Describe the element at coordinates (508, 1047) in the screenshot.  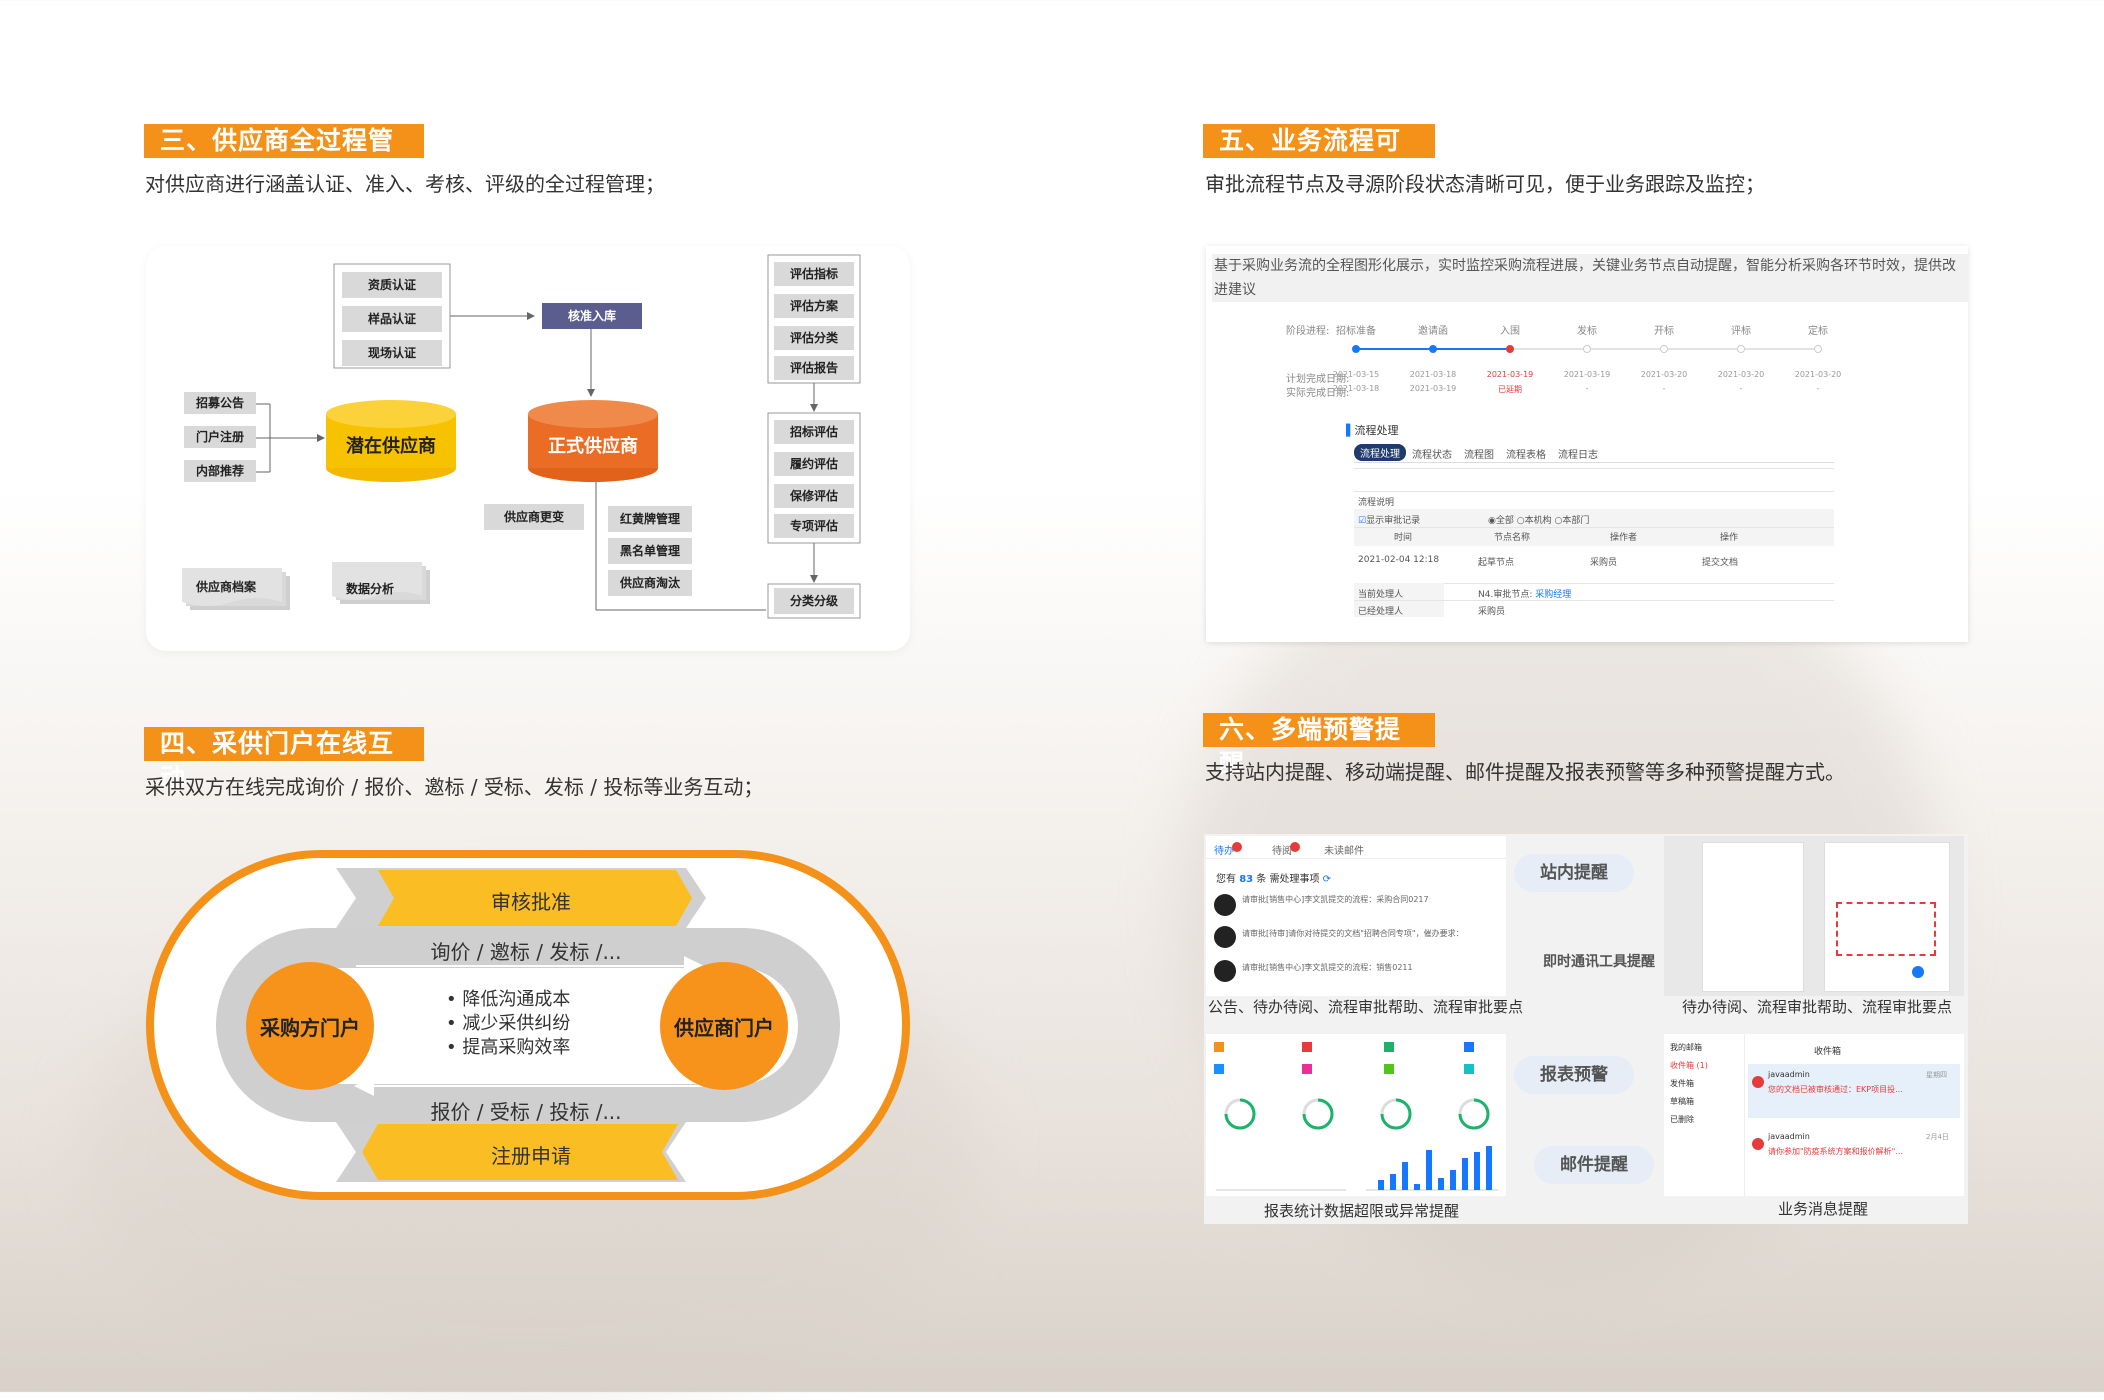
I see `benefit-item: • 提高采购效率` at that location.